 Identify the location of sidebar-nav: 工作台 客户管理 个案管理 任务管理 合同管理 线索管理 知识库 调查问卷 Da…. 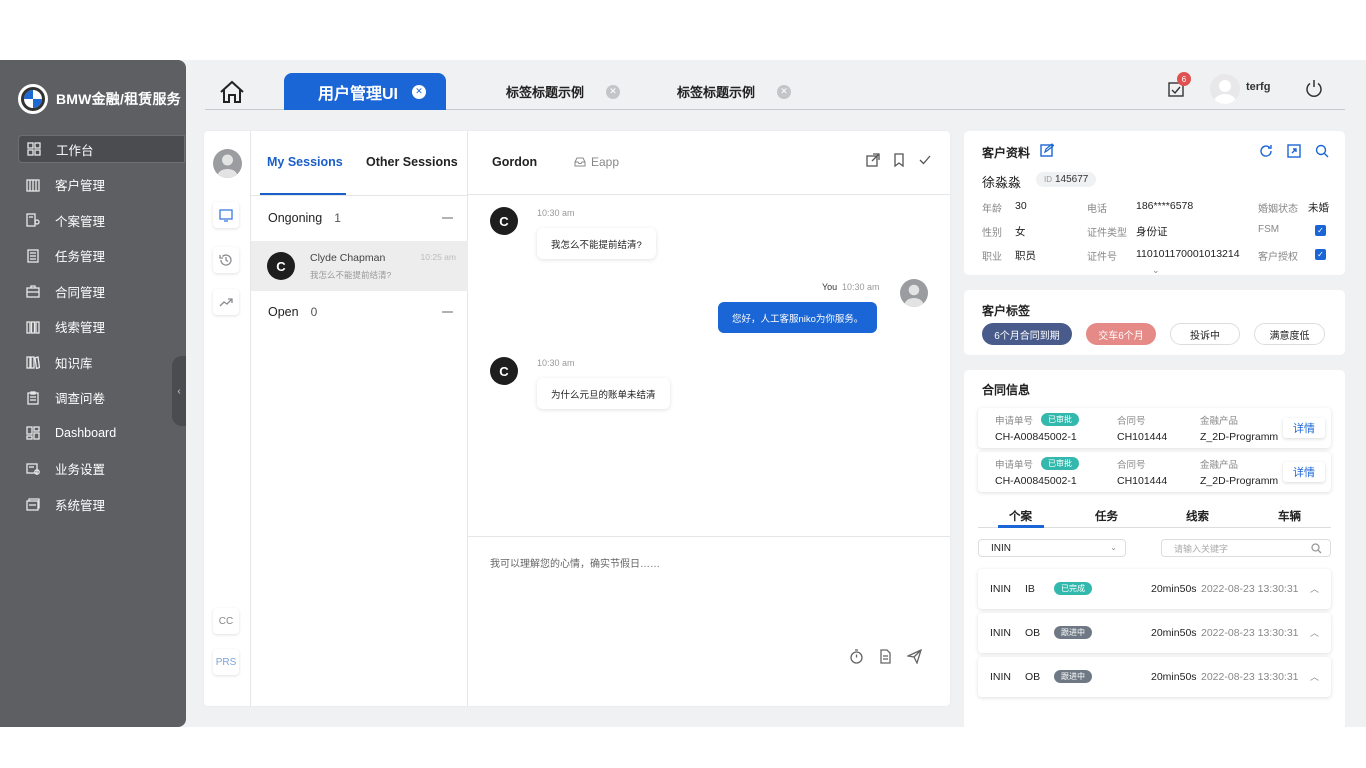
(102, 330).